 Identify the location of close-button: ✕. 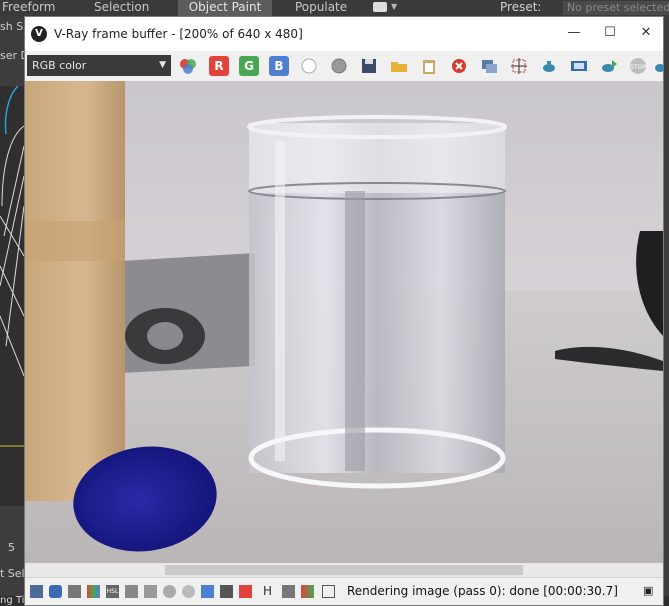
(646, 33).